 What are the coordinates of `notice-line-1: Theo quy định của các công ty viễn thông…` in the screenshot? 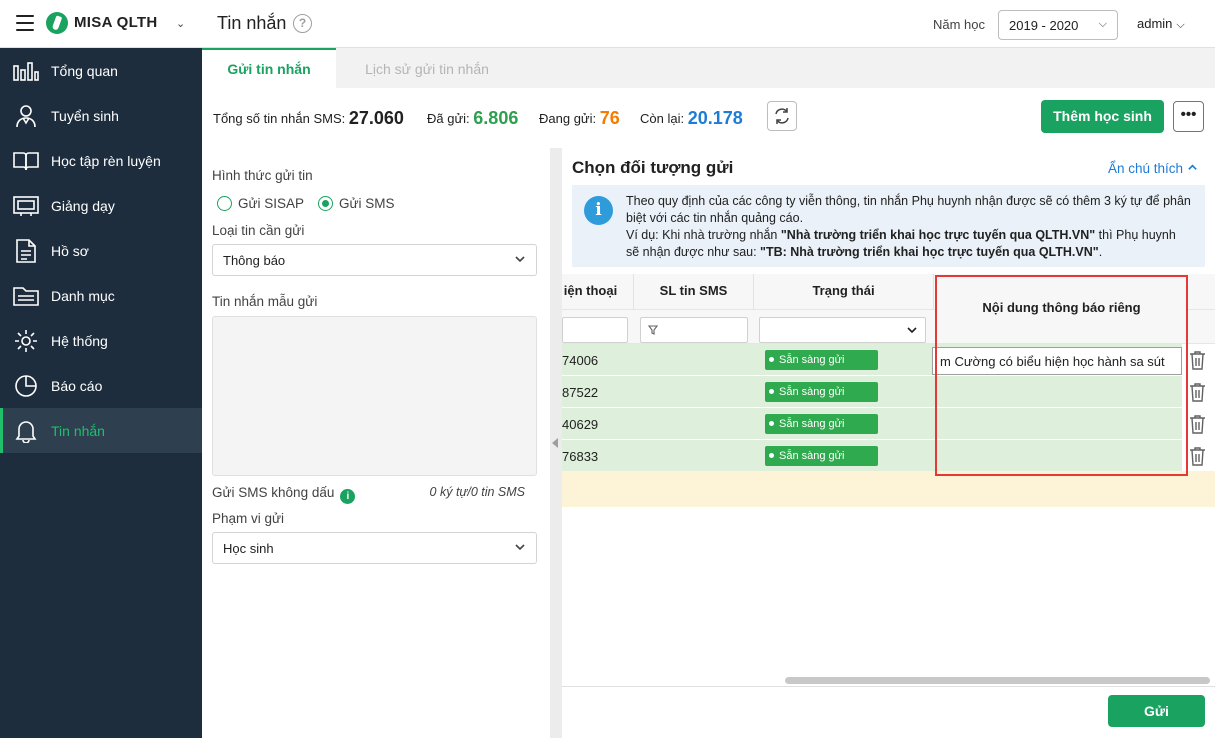 It's located at (908, 209).